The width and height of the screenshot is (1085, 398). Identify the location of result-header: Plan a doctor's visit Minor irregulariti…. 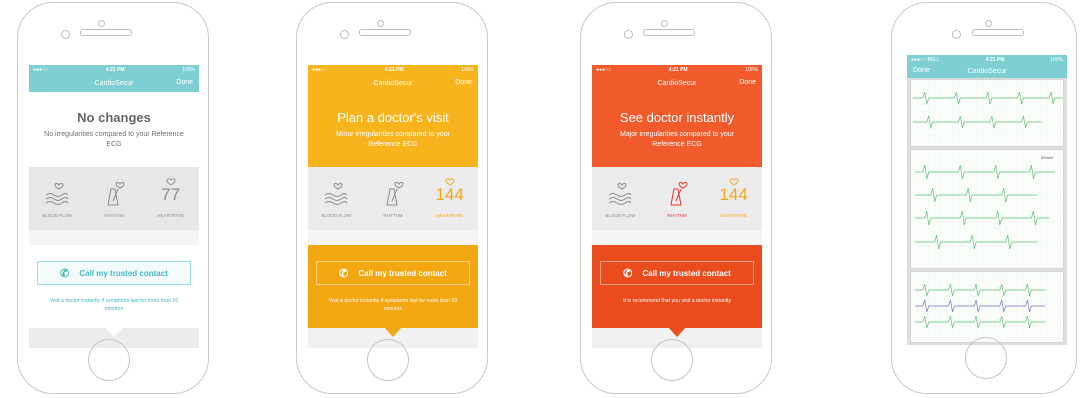
(393, 129).